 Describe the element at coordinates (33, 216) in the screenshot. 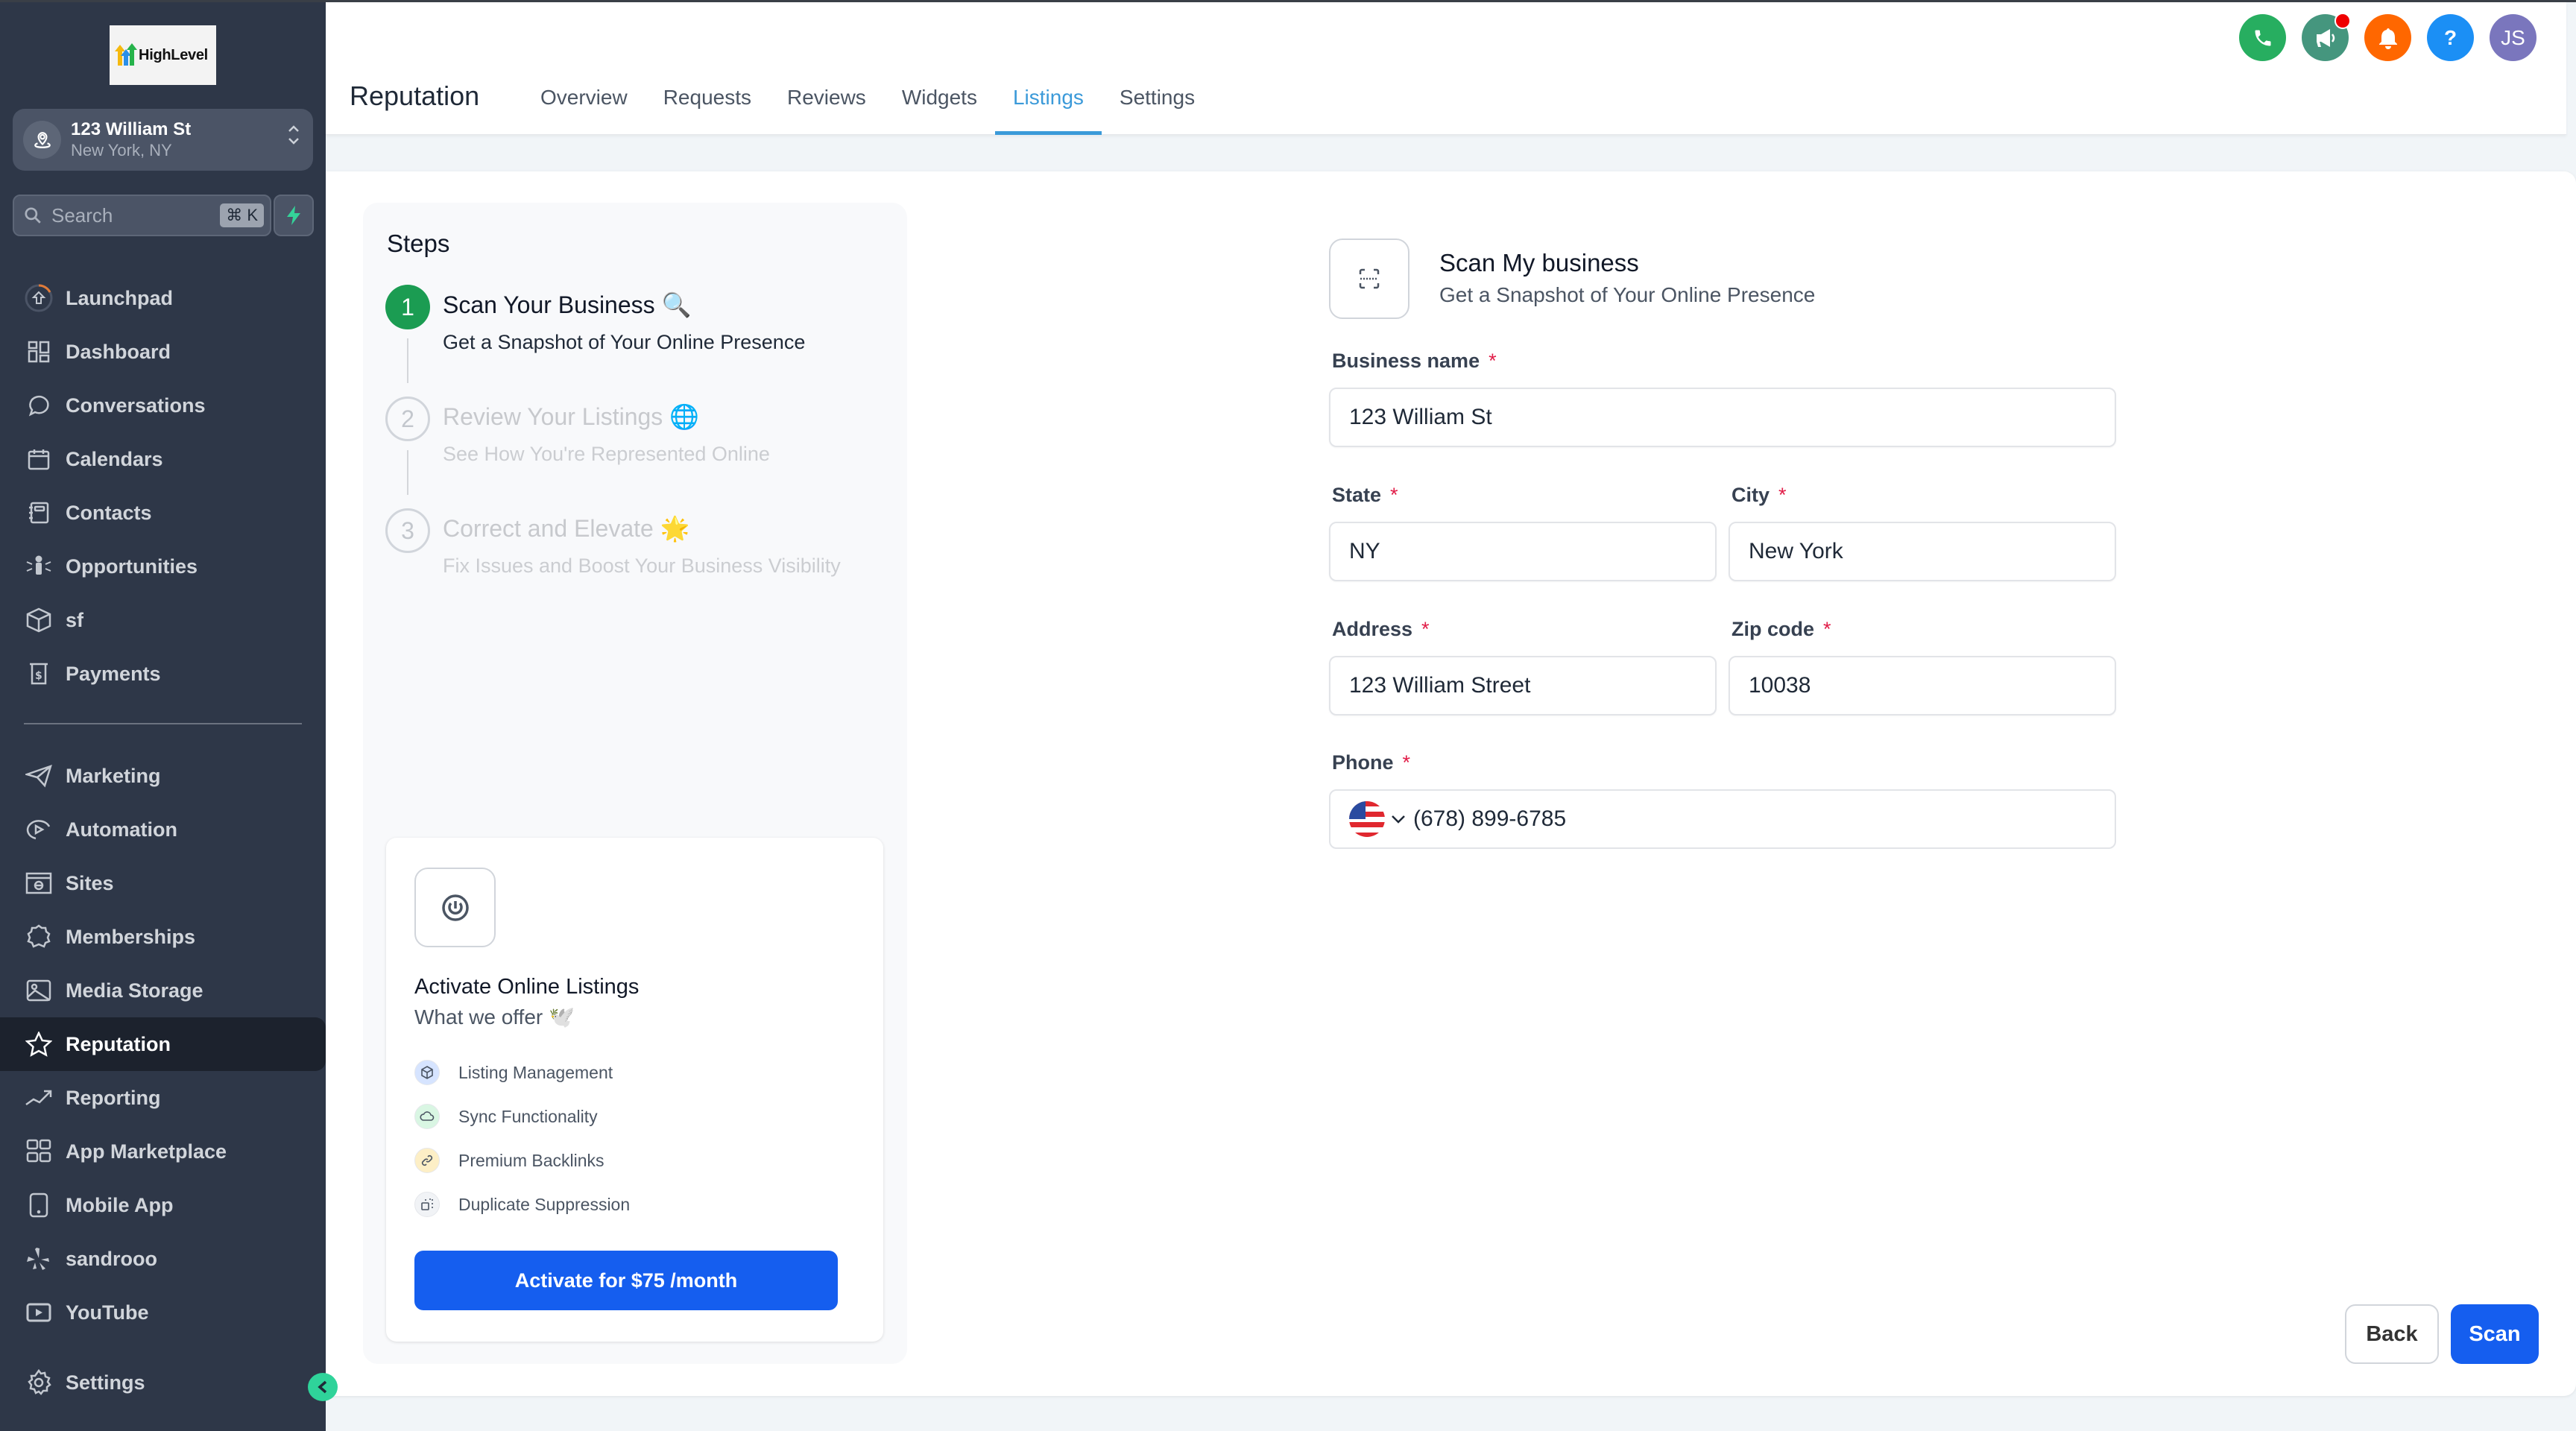

I see `search-icon` at that location.